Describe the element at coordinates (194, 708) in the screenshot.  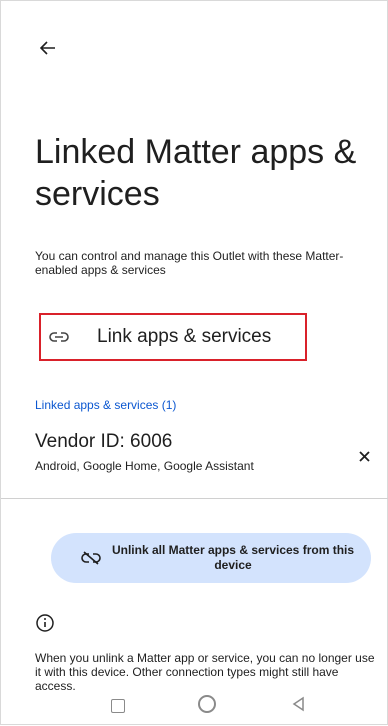
I see `system-nav-bar` at that location.